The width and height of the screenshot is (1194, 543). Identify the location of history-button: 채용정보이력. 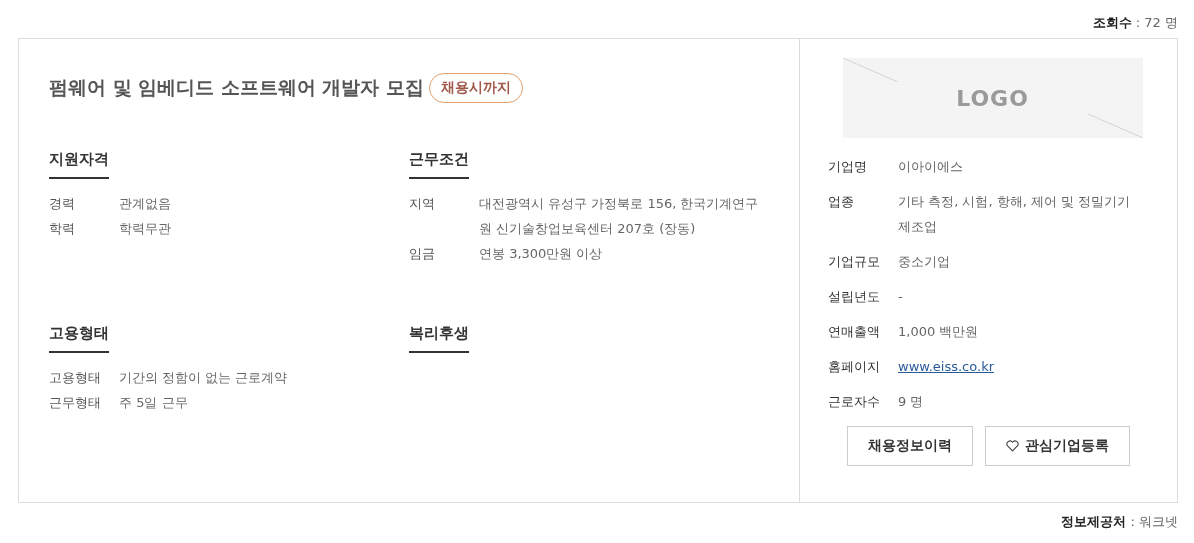
(910, 446).